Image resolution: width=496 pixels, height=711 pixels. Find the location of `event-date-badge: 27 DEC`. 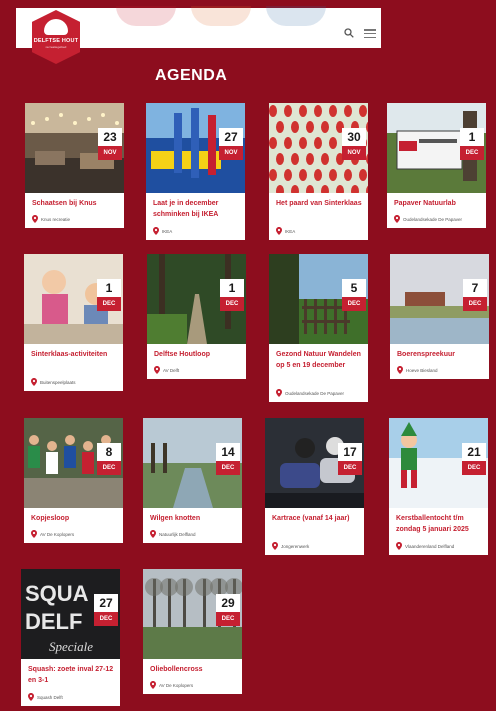

event-date-badge: 27 DEC is located at coordinates (106, 610).